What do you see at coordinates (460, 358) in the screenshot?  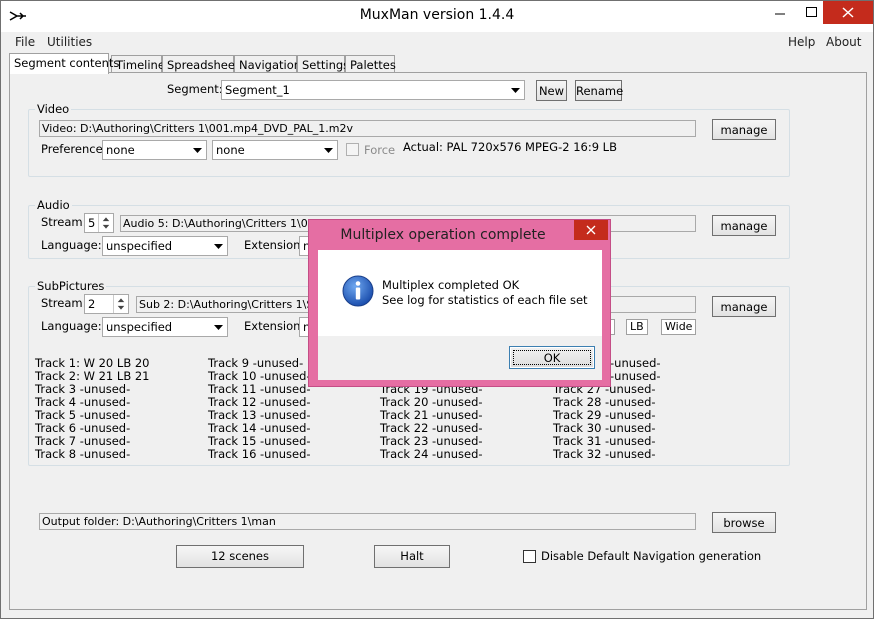 I see `dialog-footer: OK` at bounding box center [460, 358].